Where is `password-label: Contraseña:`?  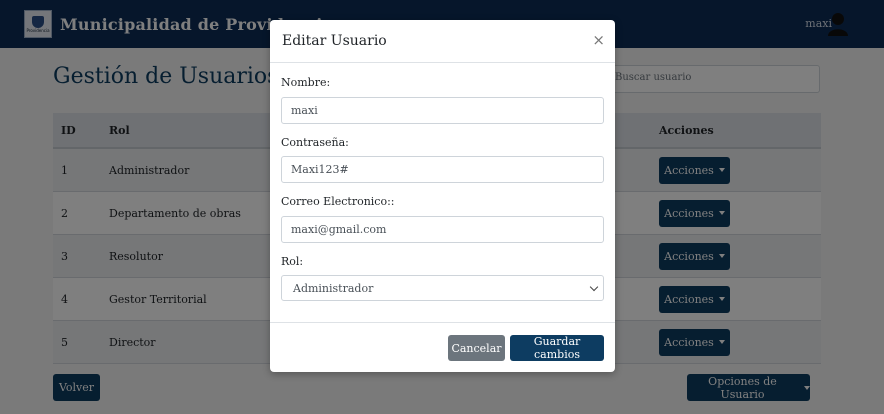 password-label: Contraseña: is located at coordinates (315, 142).